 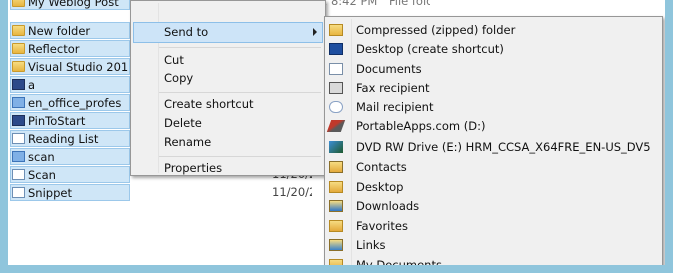 What do you see at coordinates (493, 187) in the screenshot?
I see `send-to-item-desktop: Desktop` at bounding box center [493, 187].